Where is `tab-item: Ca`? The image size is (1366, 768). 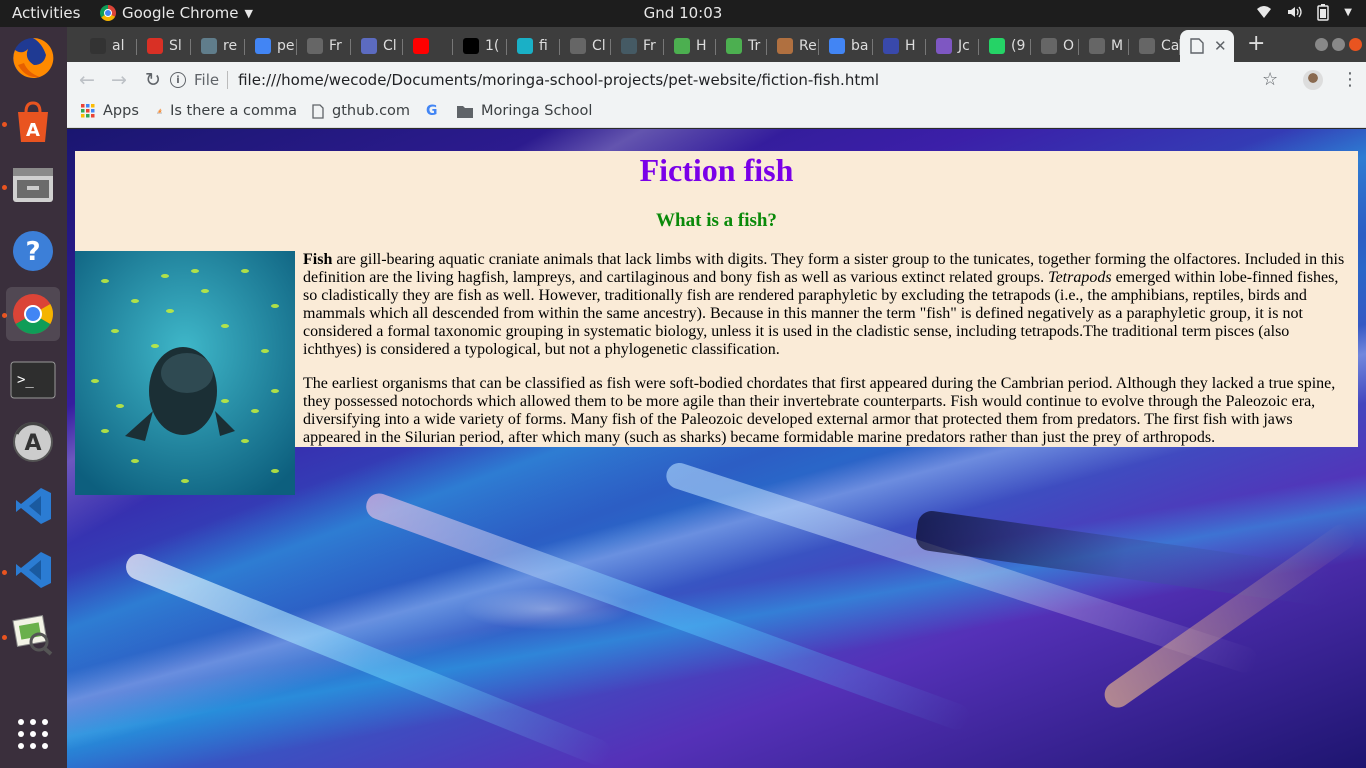 tab-item: Ca is located at coordinates (1154, 46).